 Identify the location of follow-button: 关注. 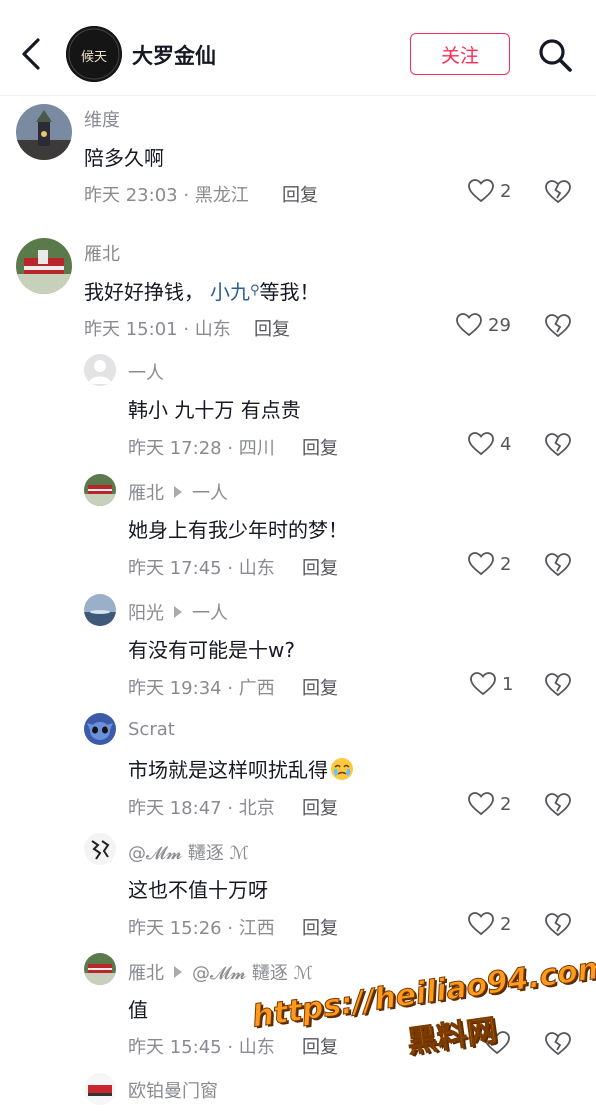
(460, 54).